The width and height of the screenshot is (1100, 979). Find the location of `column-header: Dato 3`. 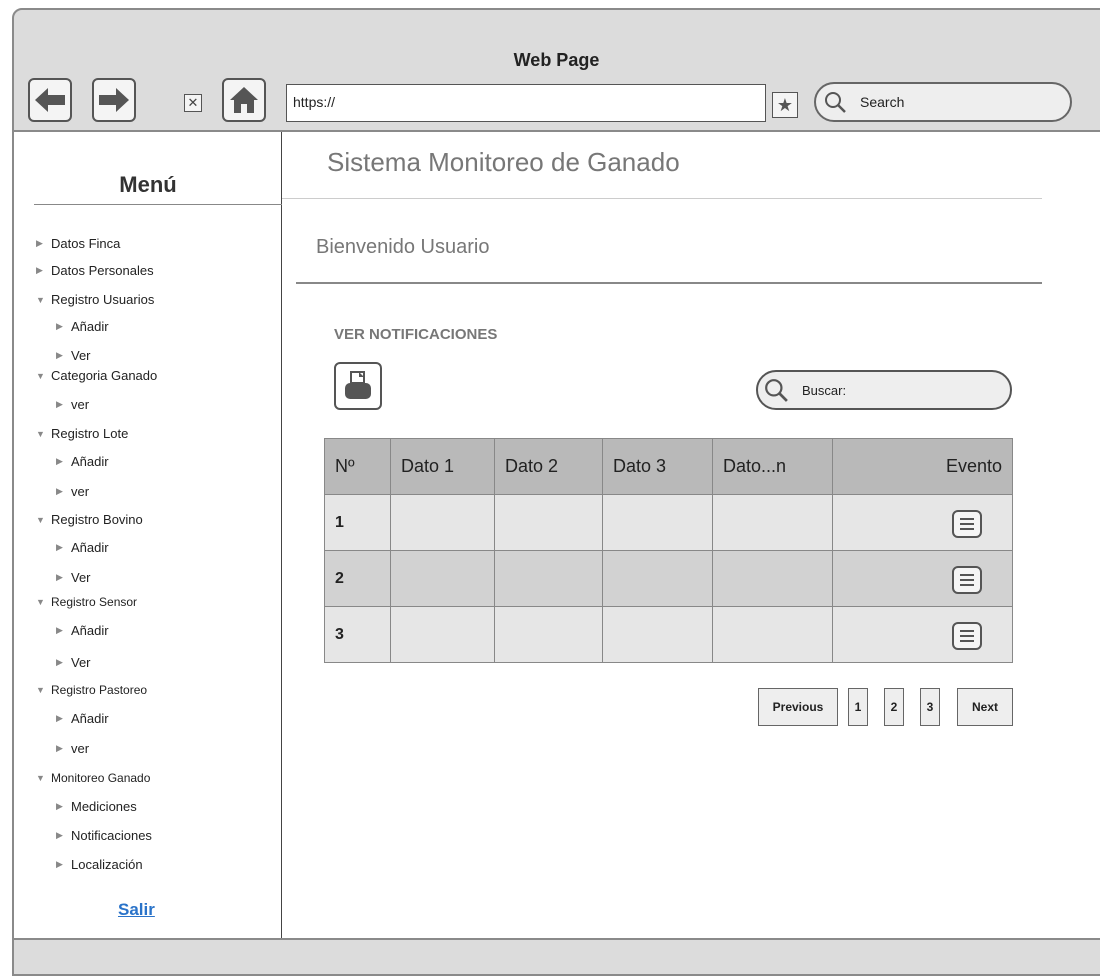

column-header: Dato 3 is located at coordinates (657, 466).